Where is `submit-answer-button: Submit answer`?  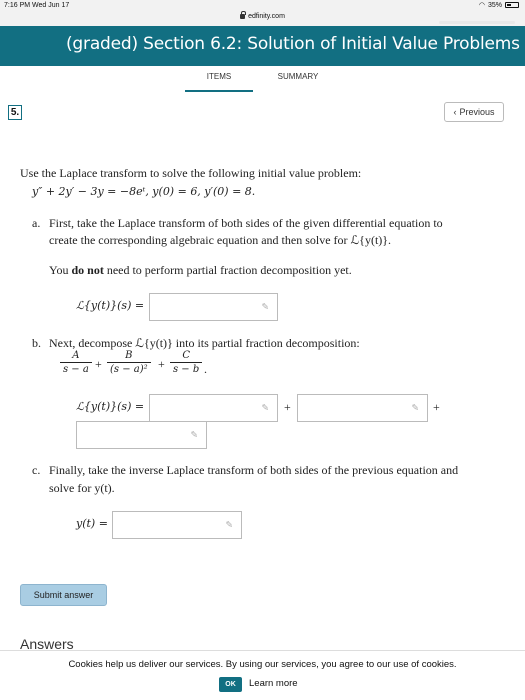 submit-answer-button: Submit answer is located at coordinates (63, 595).